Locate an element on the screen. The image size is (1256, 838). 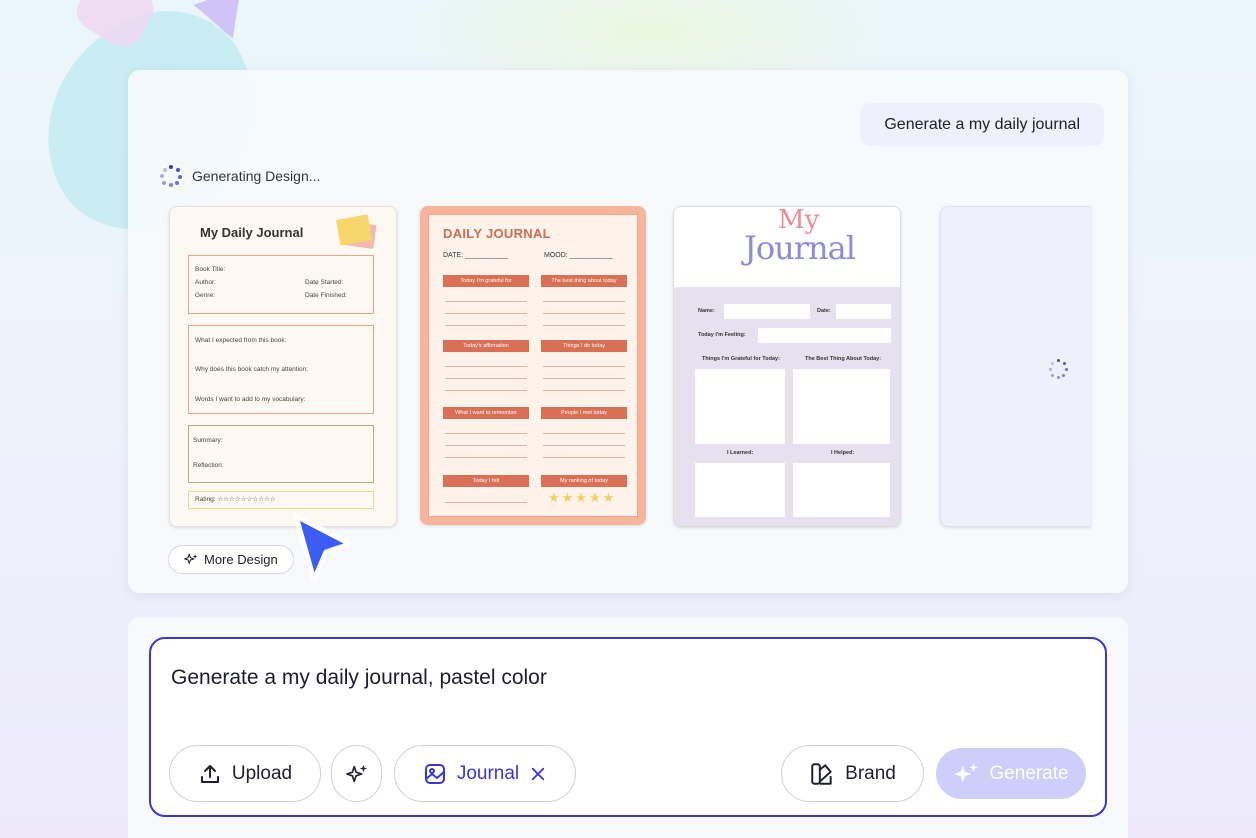
design-card-loading is located at coordinates (1015, 366).